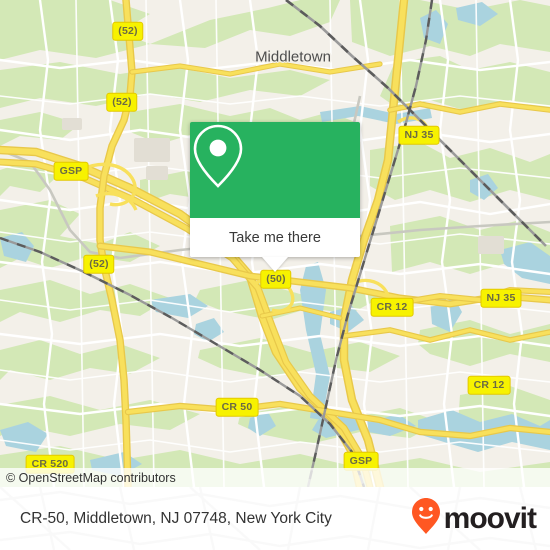  I want to click on popup-action-area: Take me there, so click(275, 237).